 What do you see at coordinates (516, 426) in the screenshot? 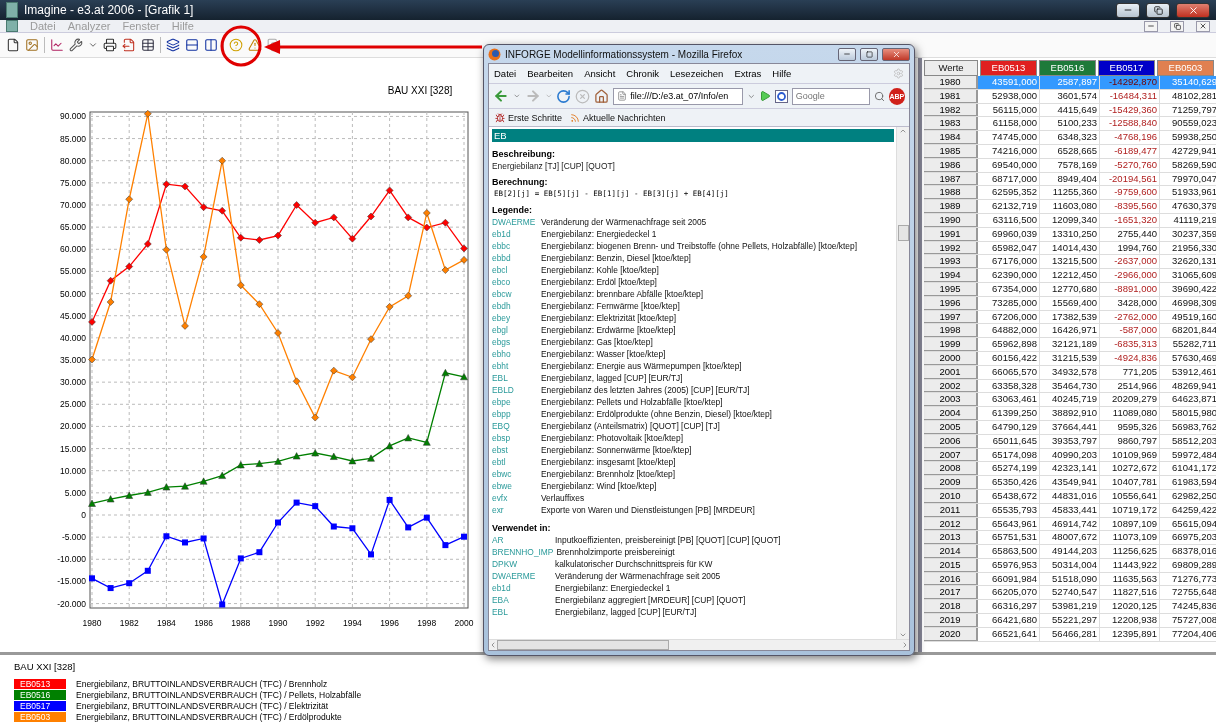
I see `variable-link: EBQ` at bounding box center [516, 426].